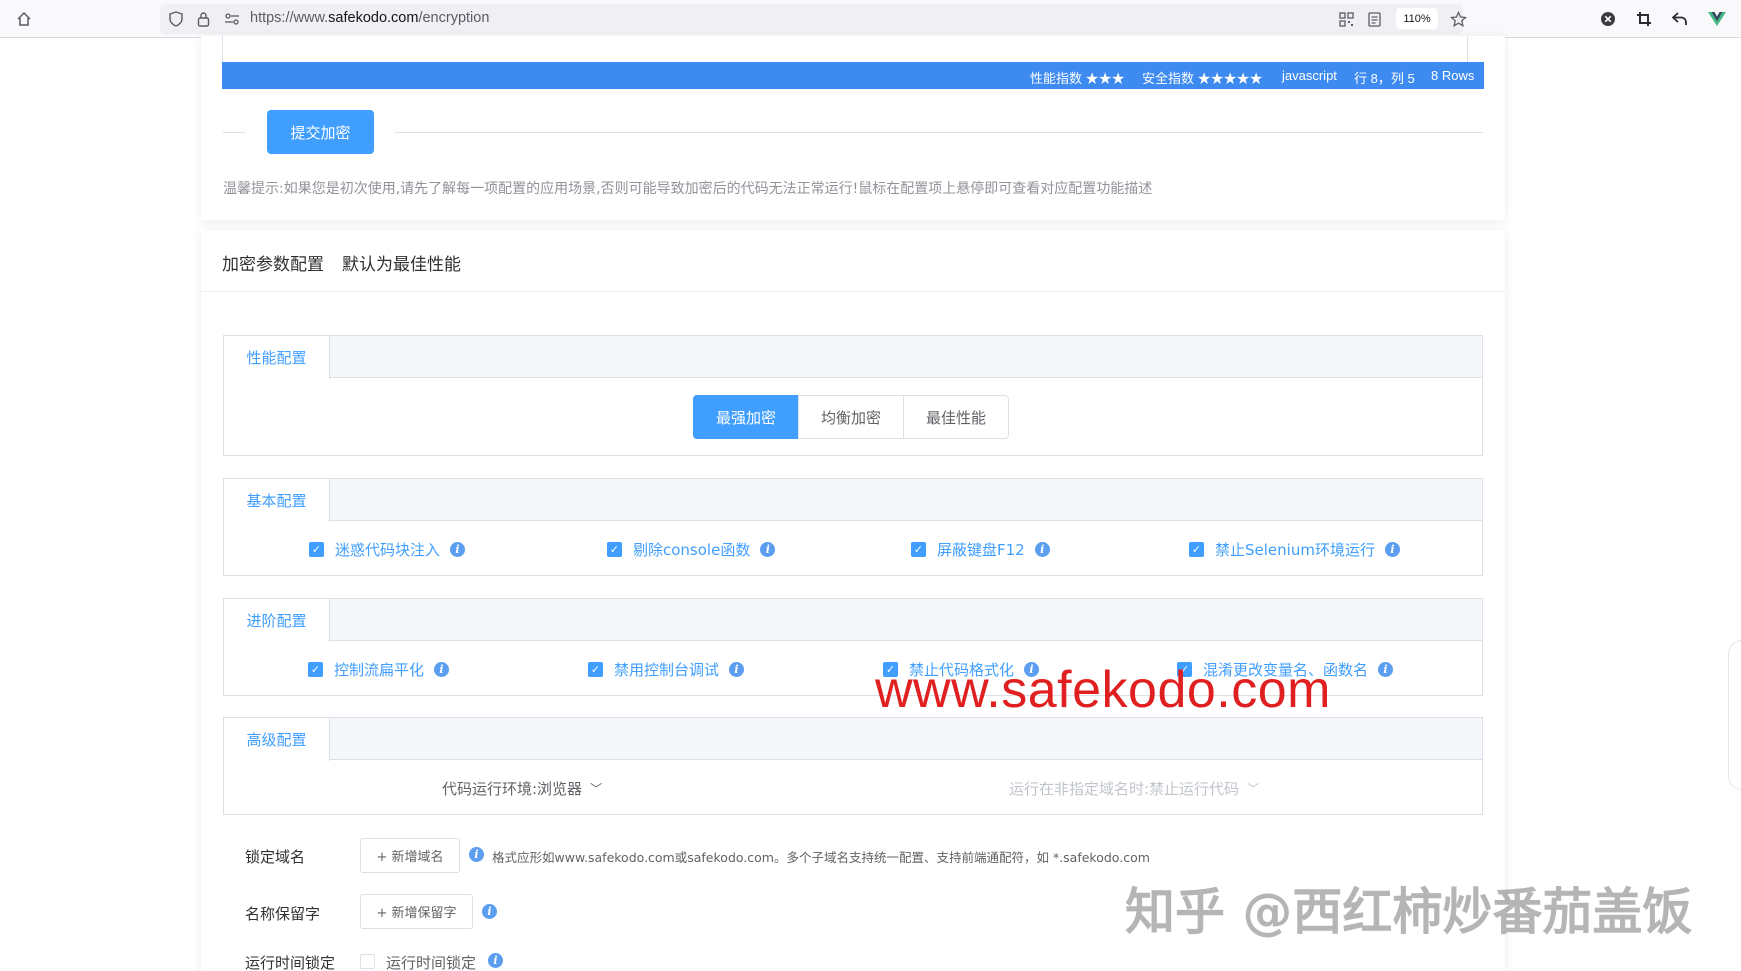 This screenshot has width=1741, height=971. Describe the element at coordinates (275, 857) in the screenshot. I see `lock-domain-label: 锁定域名` at that location.